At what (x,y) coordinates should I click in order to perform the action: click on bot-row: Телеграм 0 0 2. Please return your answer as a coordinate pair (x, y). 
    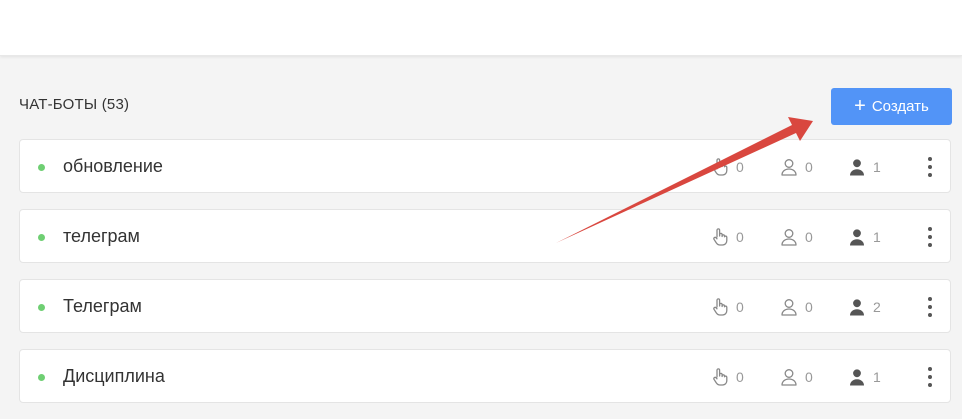
    Looking at the image, I should click on (485, 306).